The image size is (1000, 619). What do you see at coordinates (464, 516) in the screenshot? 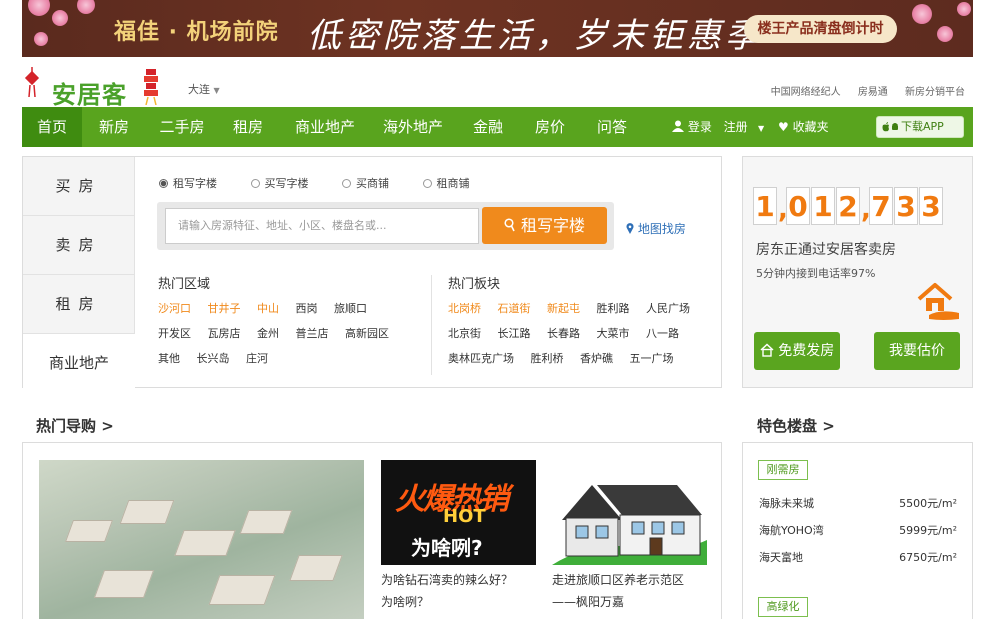
I see `hot-sale-image-hot: HOT` at bounding box center [464, 516].